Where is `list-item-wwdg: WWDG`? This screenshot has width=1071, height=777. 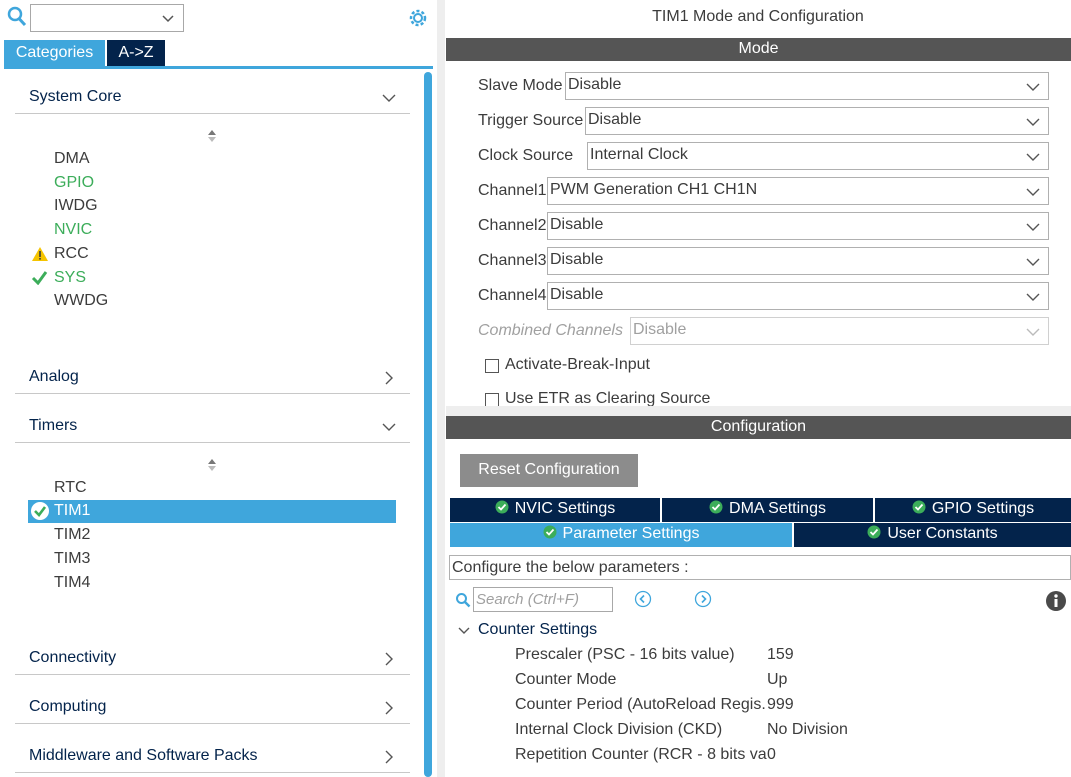 list-item-wwdg: WWDG is located at coordinates (81, 301).